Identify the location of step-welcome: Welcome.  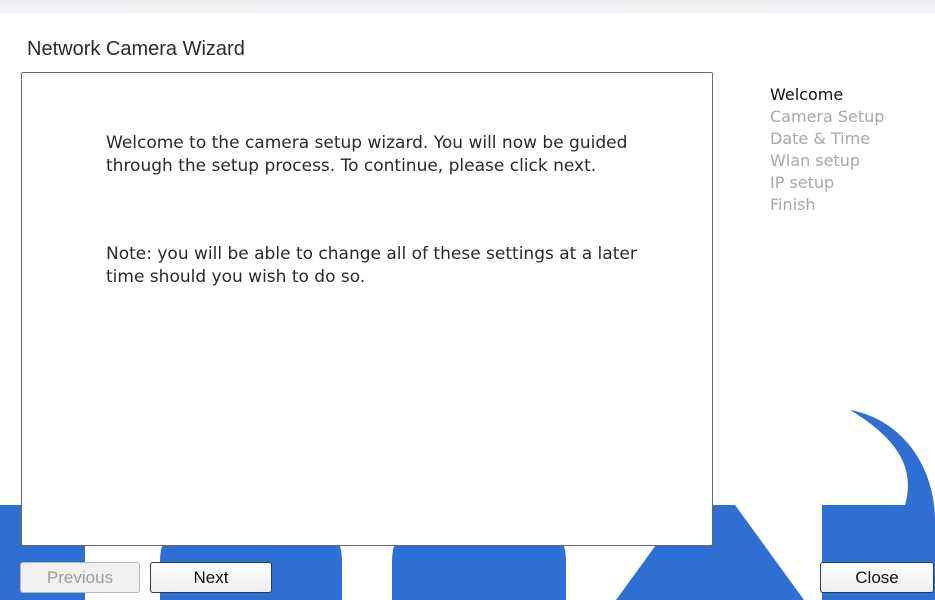
(807, 94).